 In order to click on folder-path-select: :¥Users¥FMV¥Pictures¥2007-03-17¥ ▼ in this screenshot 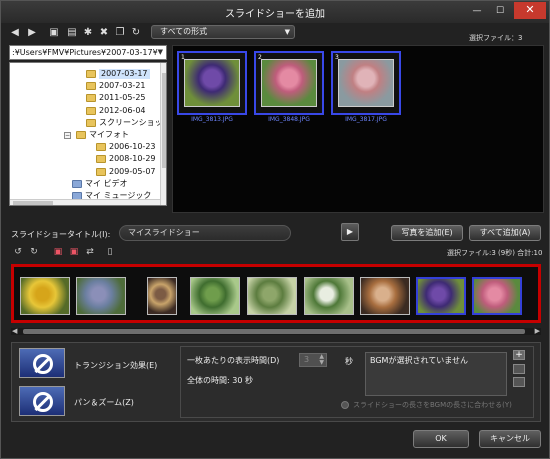, I will do `click(88, 52)`.